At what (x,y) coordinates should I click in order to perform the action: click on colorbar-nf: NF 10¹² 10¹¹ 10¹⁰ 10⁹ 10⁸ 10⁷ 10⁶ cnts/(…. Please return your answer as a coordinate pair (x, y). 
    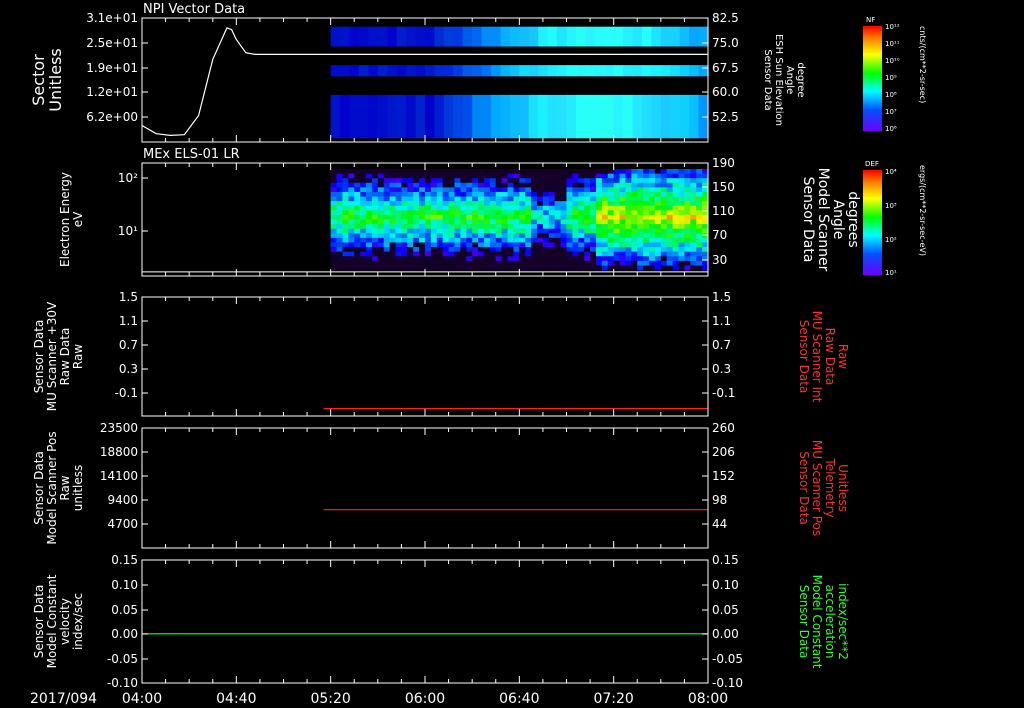
    Looking at the image, I should click on (895, 74).